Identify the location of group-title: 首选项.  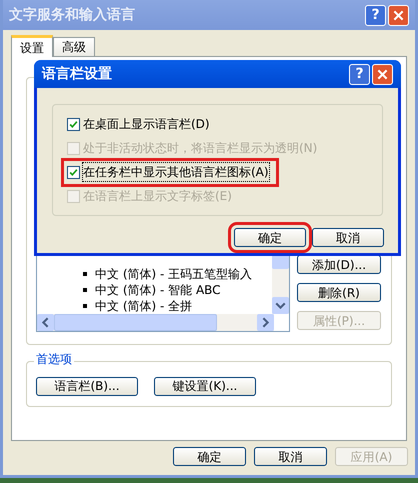
(54, 359).